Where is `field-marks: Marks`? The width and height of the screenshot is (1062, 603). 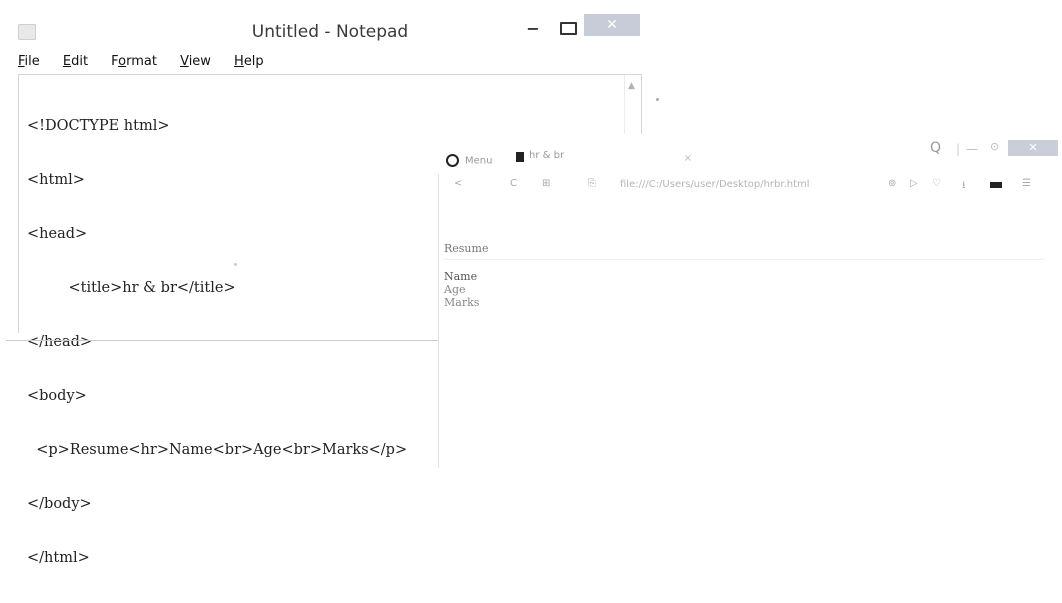 field-marks: Marks is located at coordinates (462, 302).